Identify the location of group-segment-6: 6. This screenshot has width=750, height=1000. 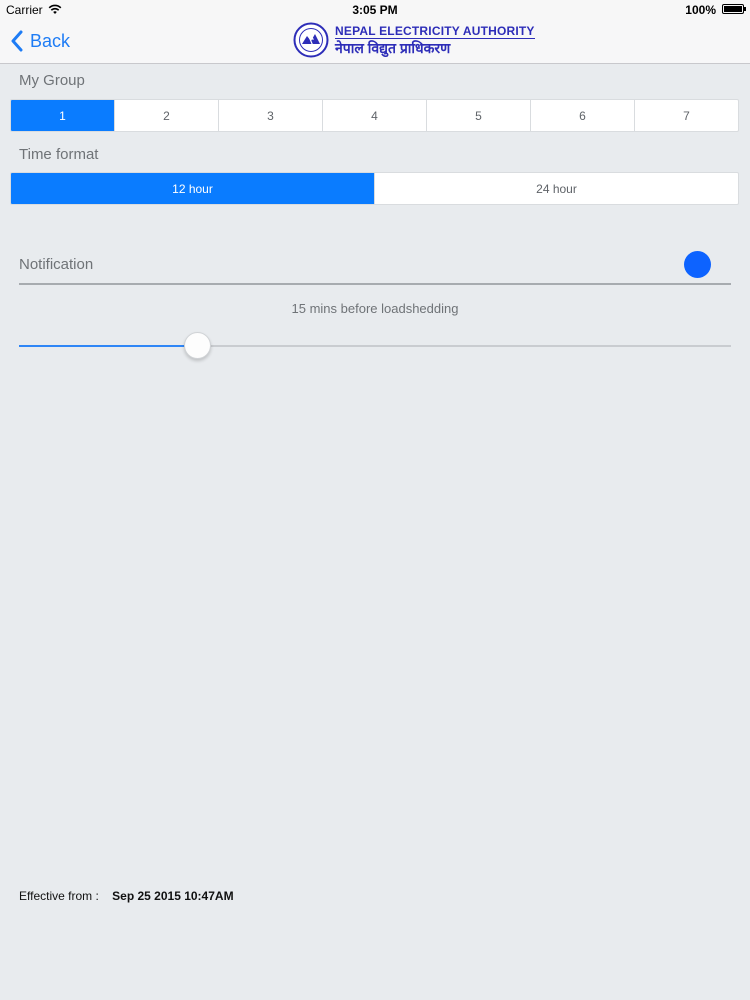
(582, 115).